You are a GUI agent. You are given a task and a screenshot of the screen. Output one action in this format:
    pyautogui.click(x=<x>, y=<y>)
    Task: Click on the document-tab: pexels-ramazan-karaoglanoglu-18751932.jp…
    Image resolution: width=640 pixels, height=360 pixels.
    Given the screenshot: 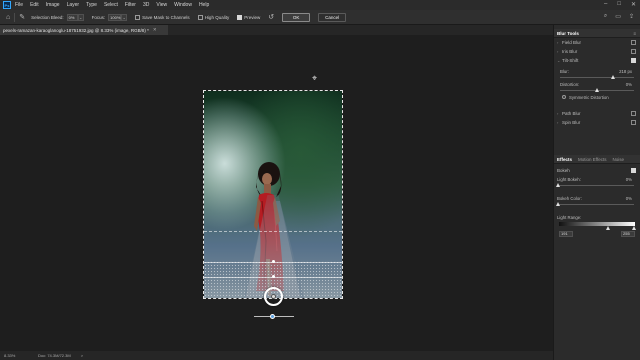 What is the action you would take?
    pyautogui.click(x=84, y=30)
    